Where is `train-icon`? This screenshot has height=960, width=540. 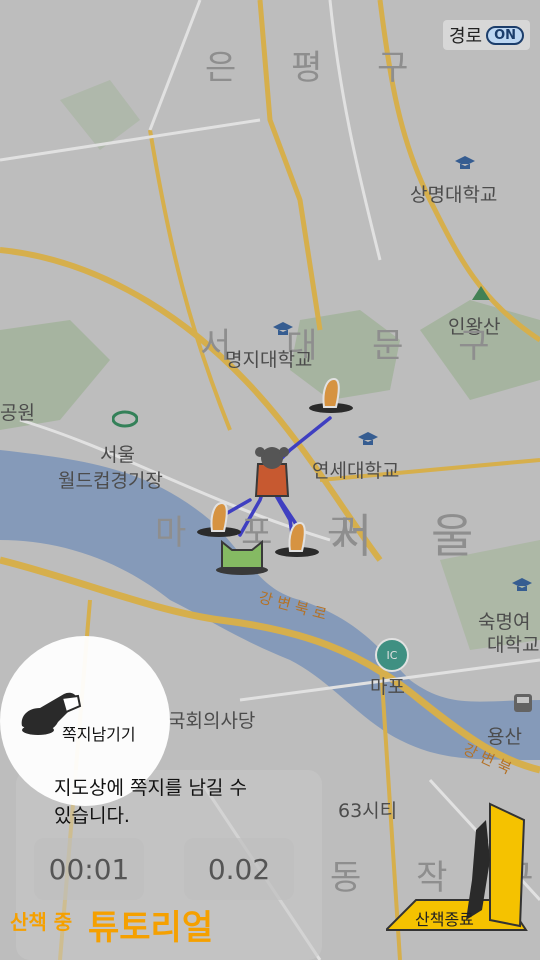 train-icon is located at coordinates (523, 703).